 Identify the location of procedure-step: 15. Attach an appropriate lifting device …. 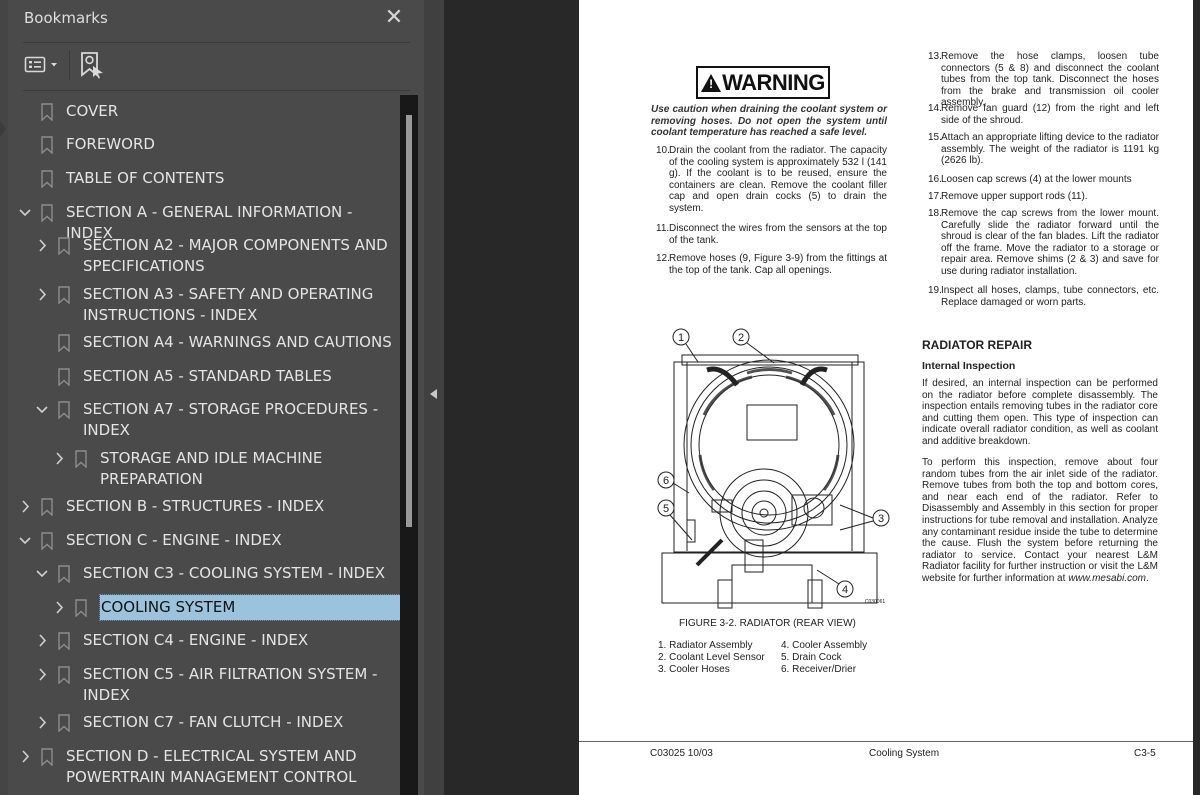
(1043, 149).